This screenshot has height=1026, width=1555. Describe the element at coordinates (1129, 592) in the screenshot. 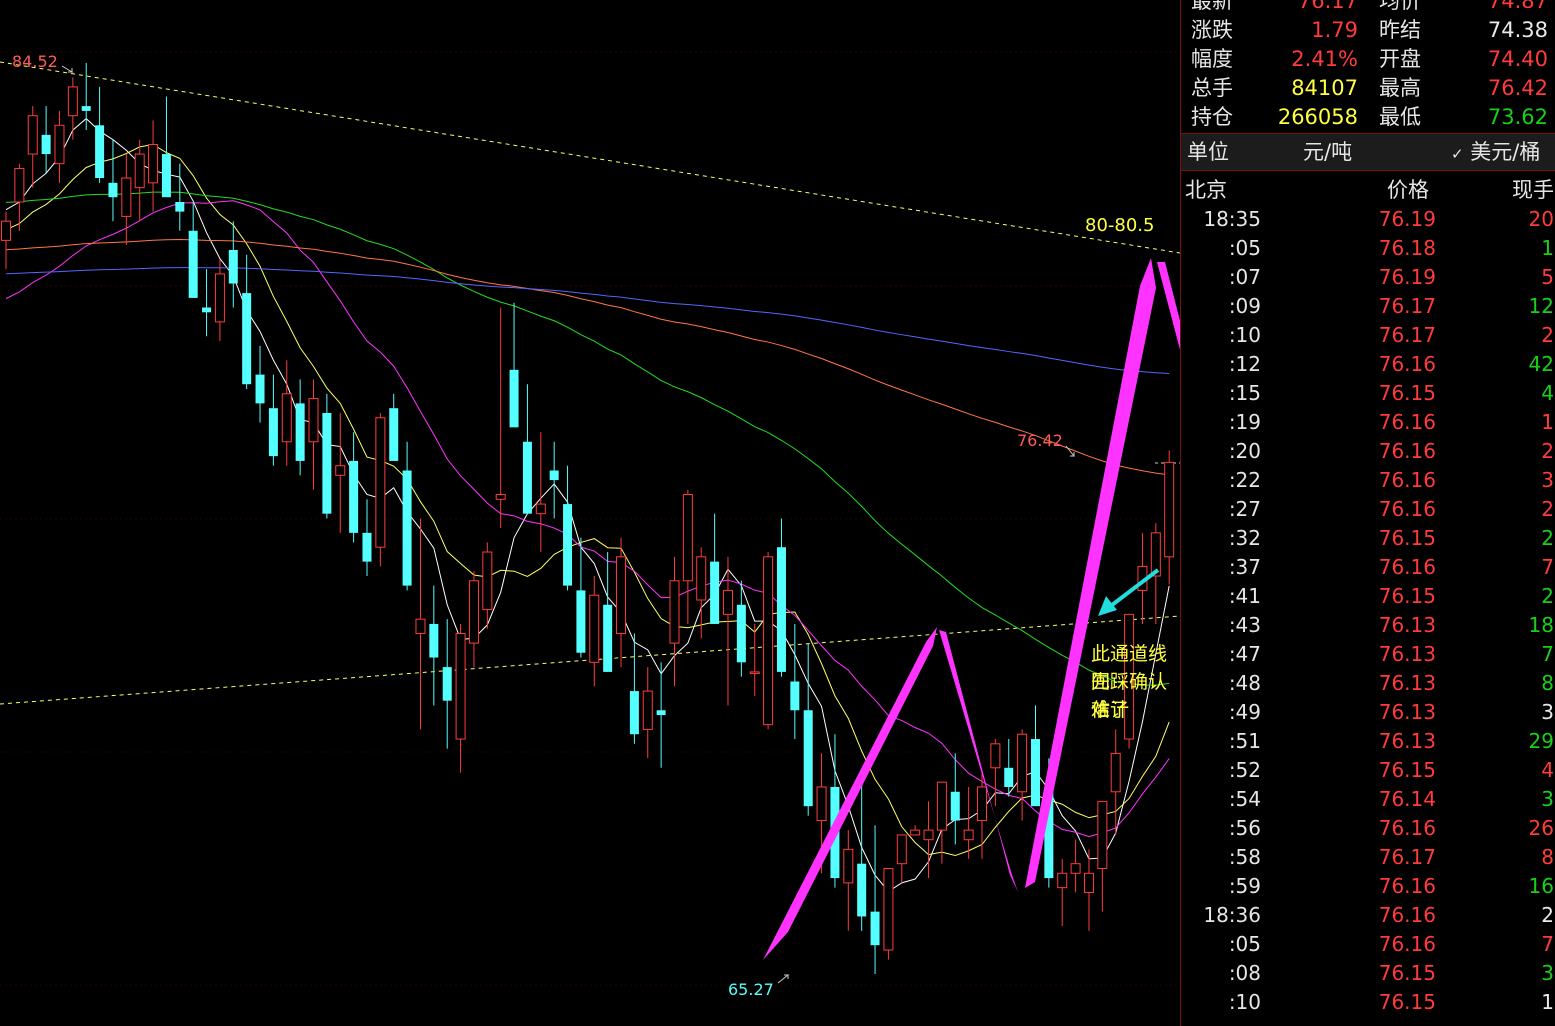

I see `hint-arrow-icon` at that location.